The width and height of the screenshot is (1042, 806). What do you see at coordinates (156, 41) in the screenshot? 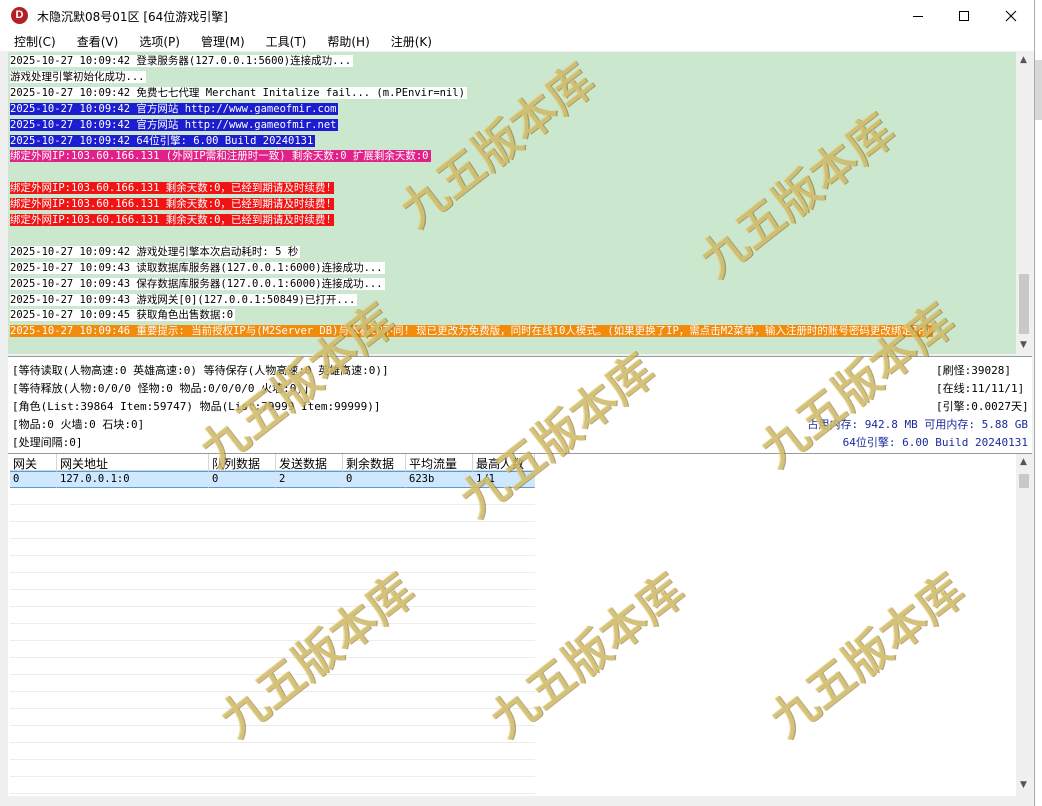
I see `menu-options: 选项(P)` at bounding box center [156, 41].